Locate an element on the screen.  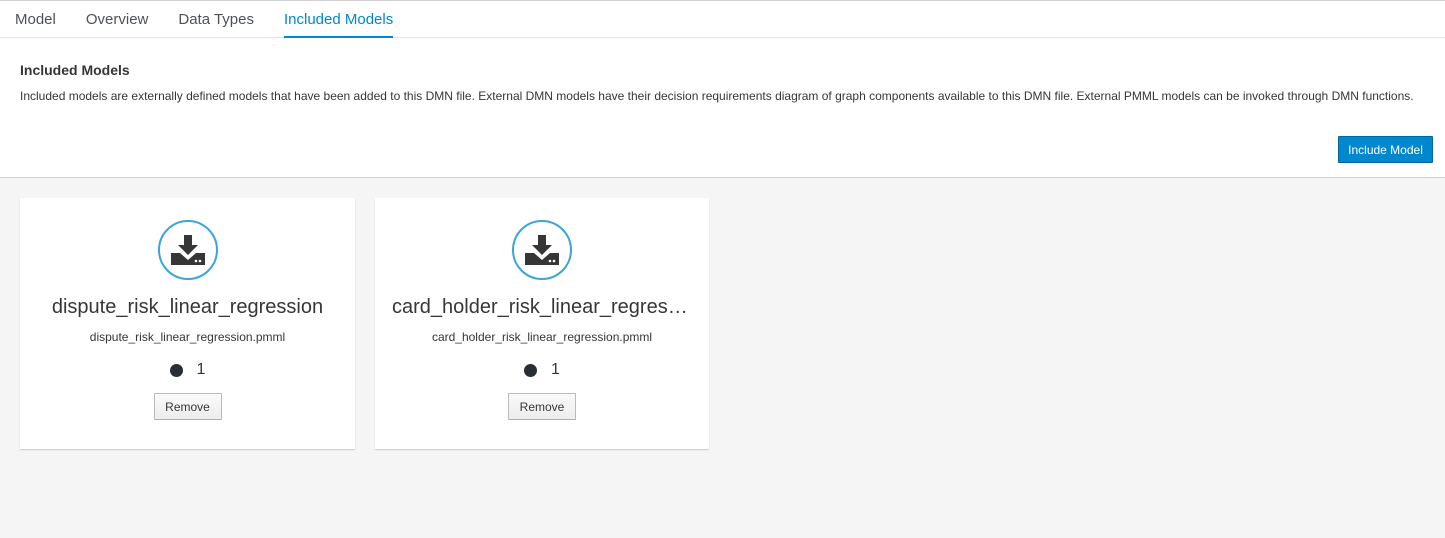
include-model-button: Include Model is located at coordinates (1385, 149).